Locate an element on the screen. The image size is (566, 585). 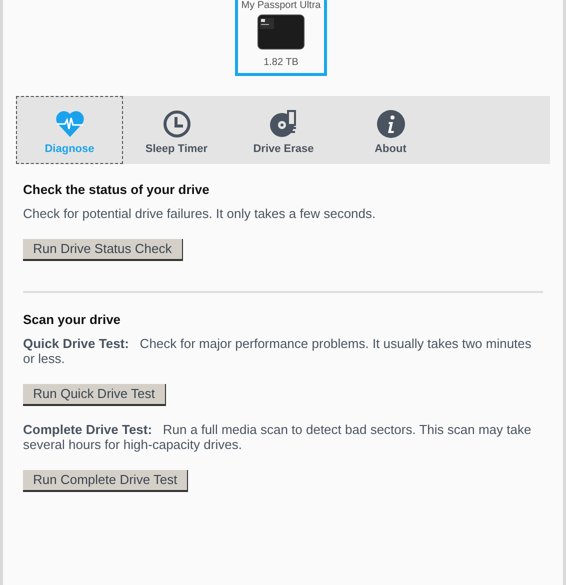
tab: Drive Erase is located at coordinates (283, 130).